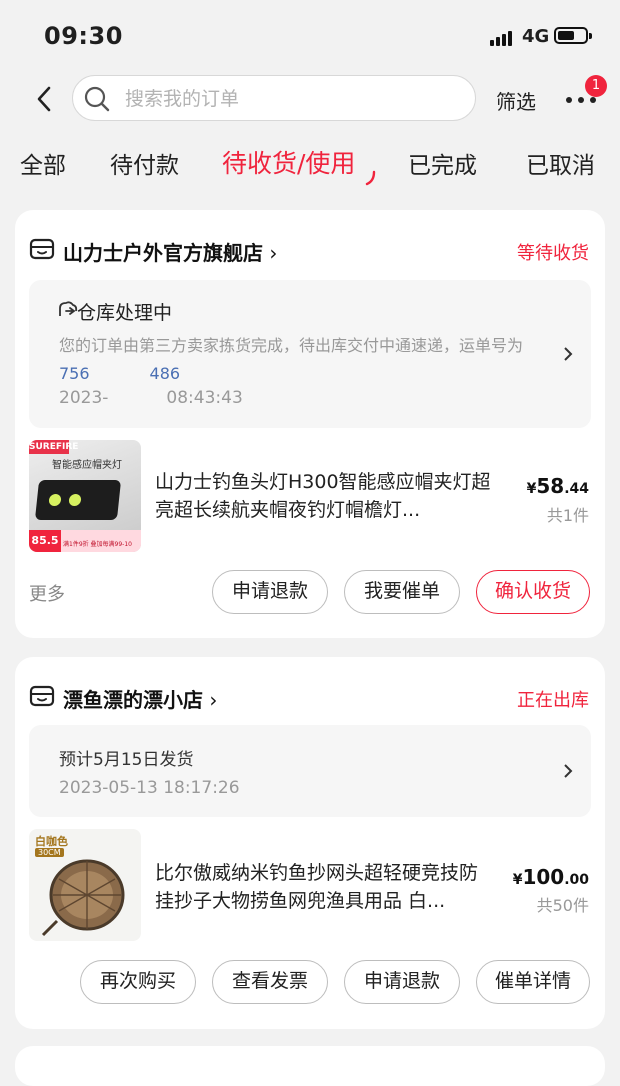  I want to click on search-icon, so click(97, 99).